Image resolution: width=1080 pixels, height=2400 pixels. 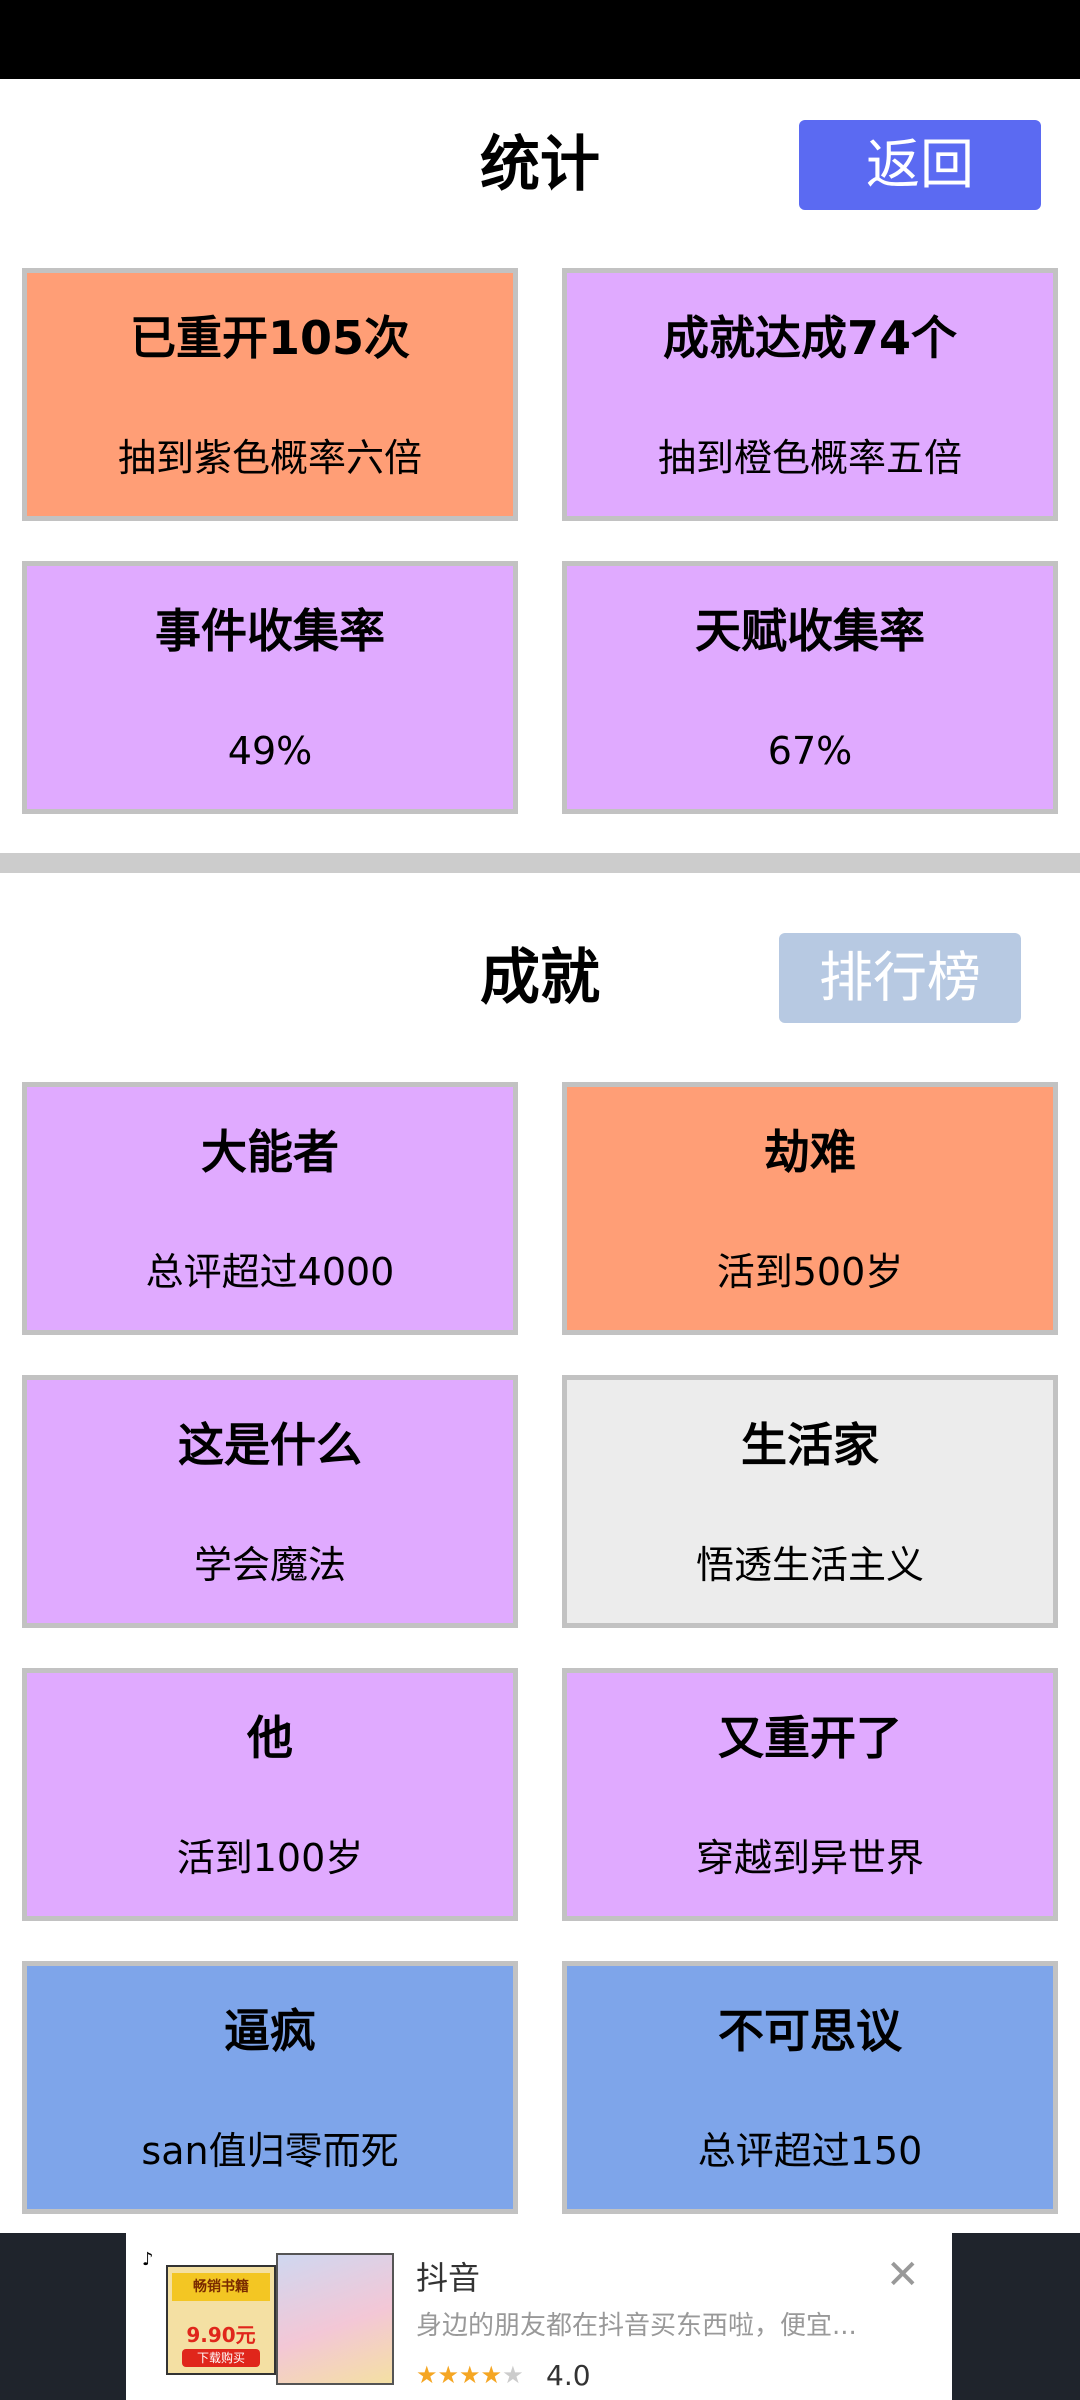 What do you see at coordinates (270, 1858) in the screenshot?
I see `card-subtitle: 活到100岁` at bounding box center [270, 1858].